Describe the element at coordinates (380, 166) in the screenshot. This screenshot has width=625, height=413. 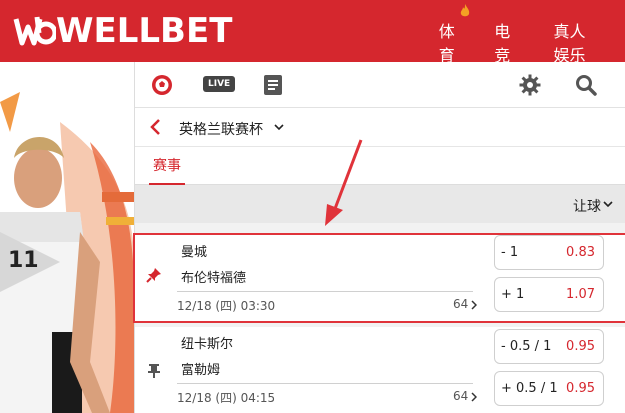
I see `tab-bar: 赛事` at that location.